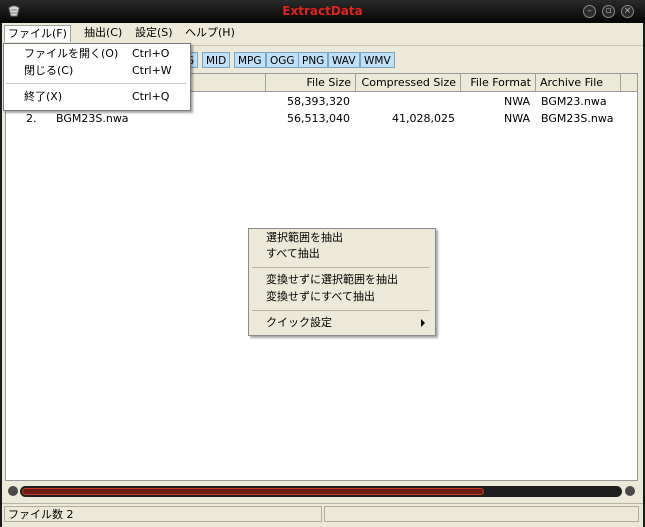 The image size is (645, 527). Describe the element at coordinates (96, 71) in the screenshot. I see `menu-item-close: 閉じる(C) Ctrl+W` at that location.